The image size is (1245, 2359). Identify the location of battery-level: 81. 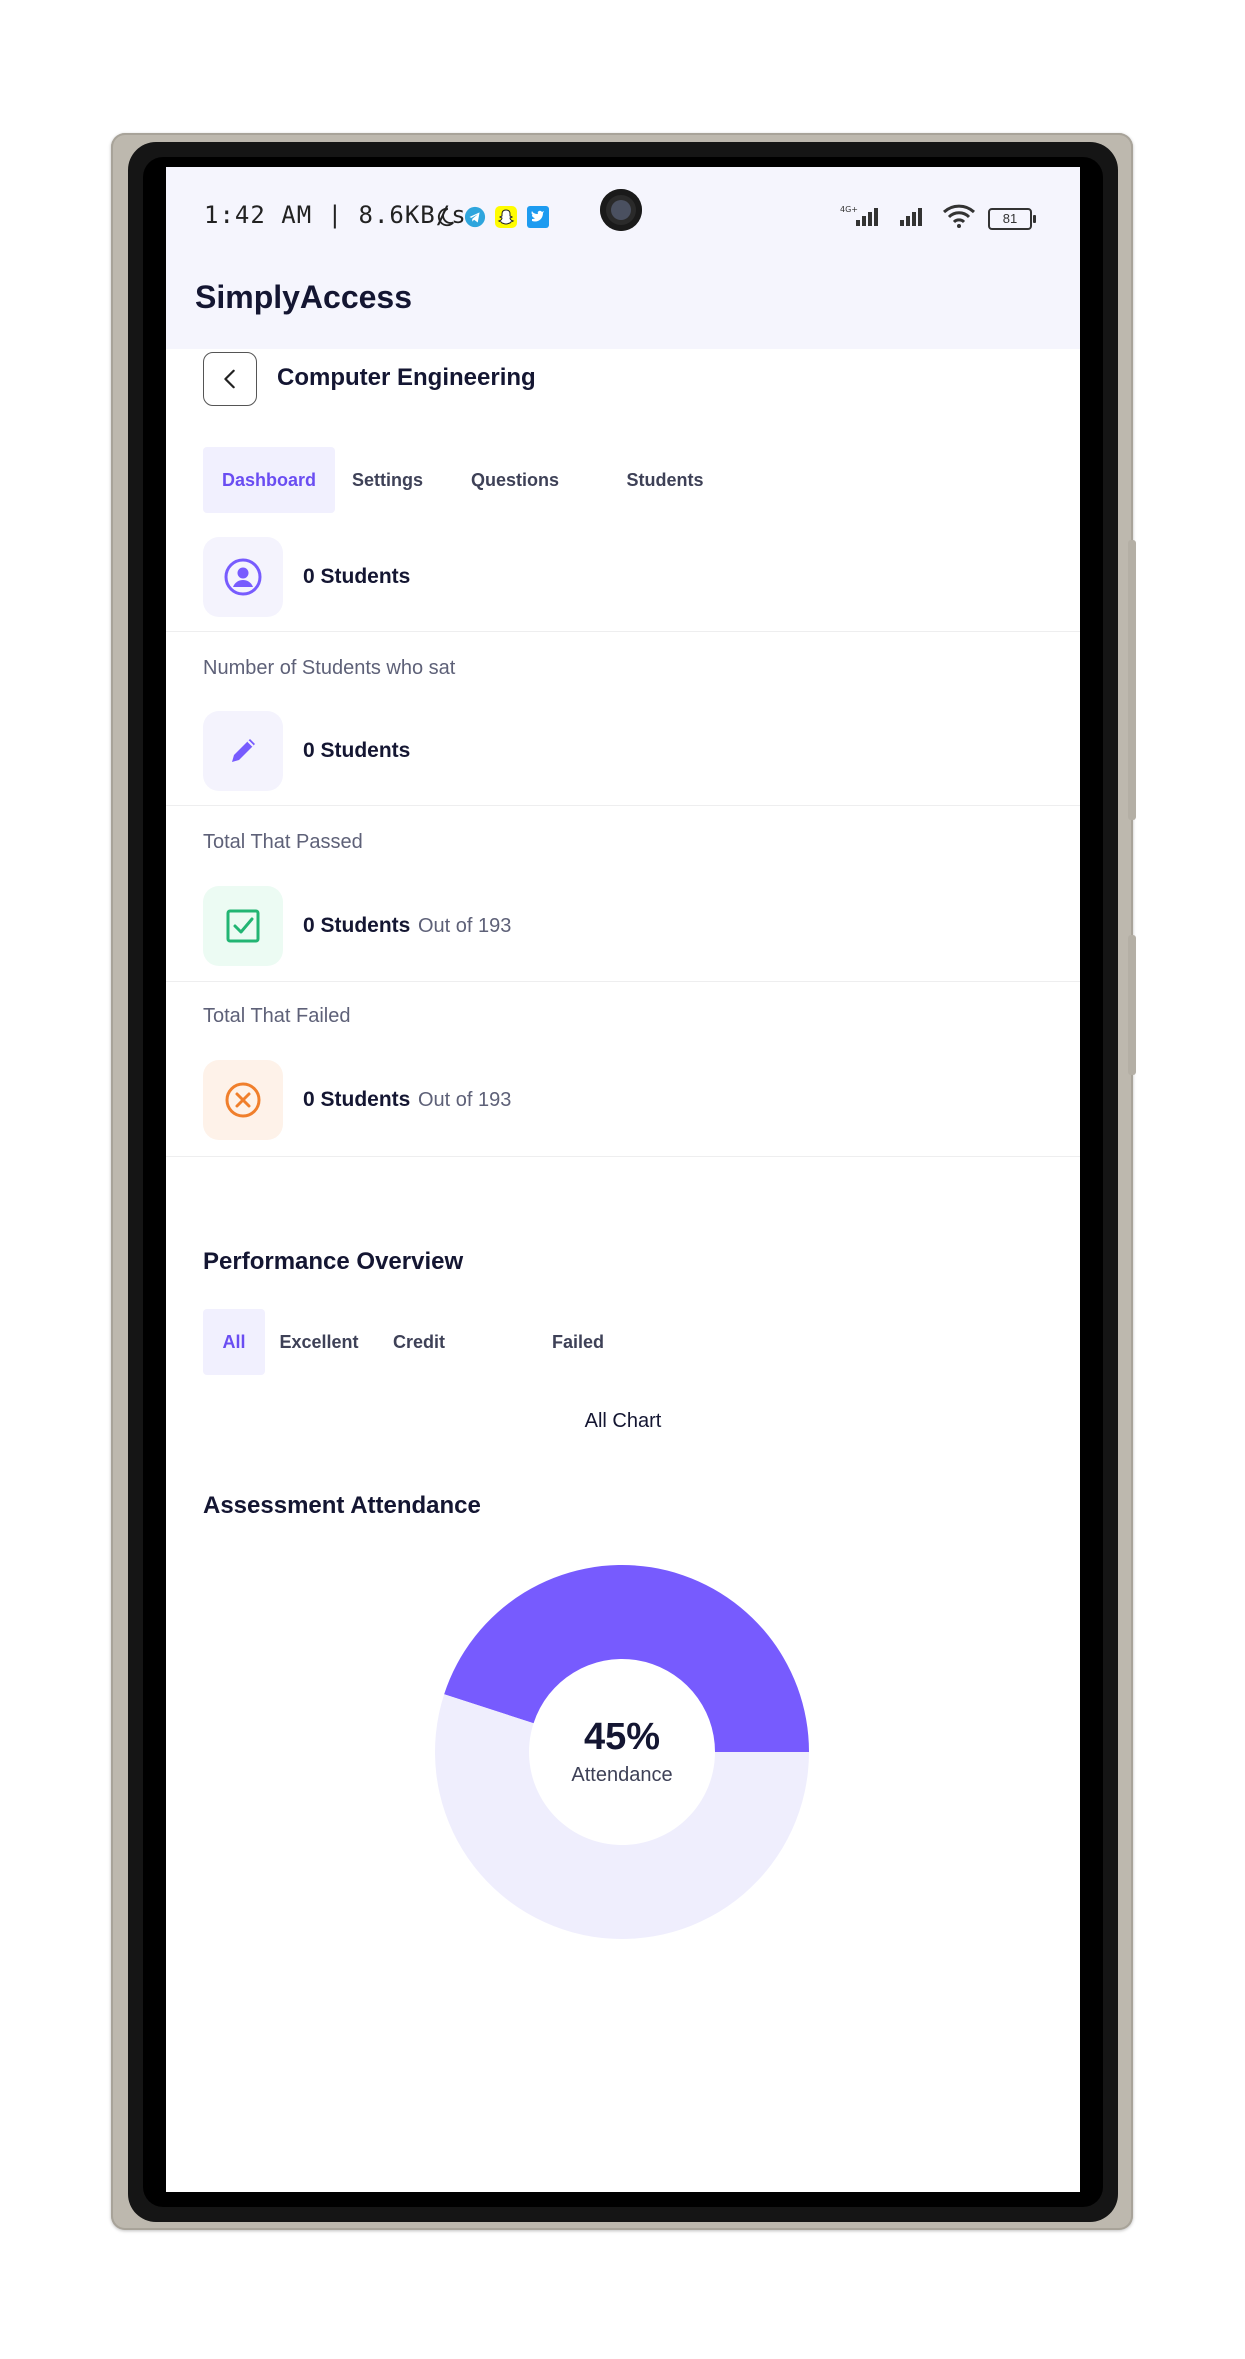
(1010, 218).